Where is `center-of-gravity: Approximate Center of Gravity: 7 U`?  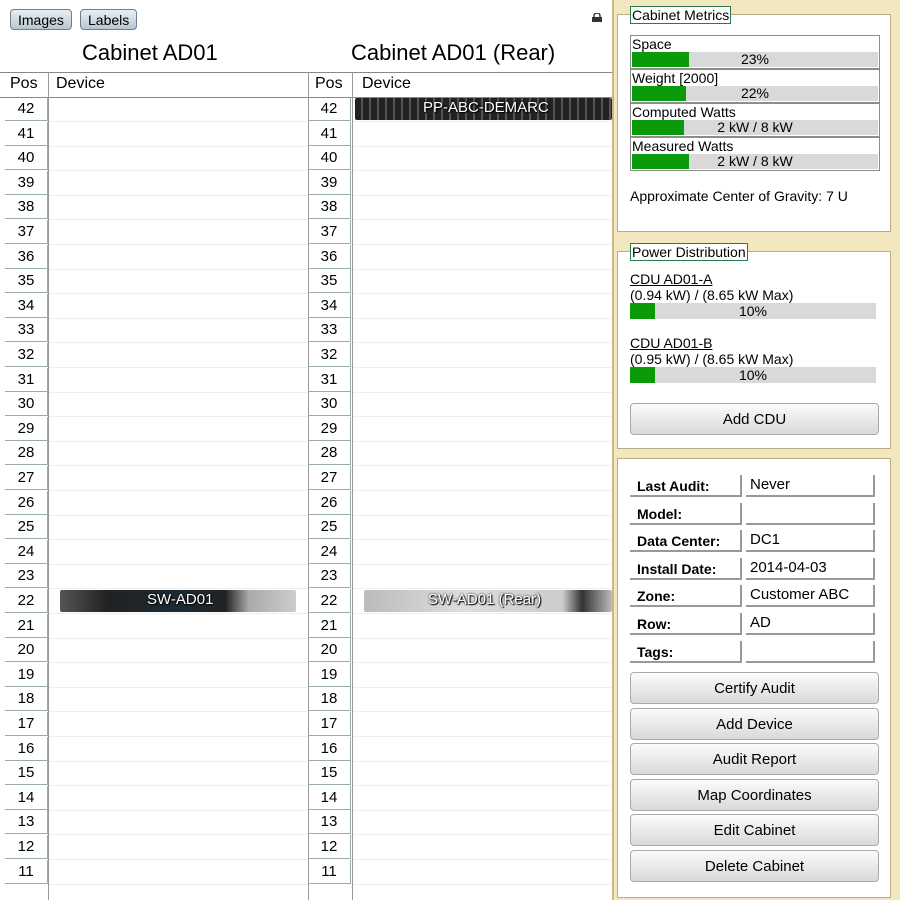 center-of-gravity: Approximate Center of Gravity: 7 U is located at coordinates (739, 196).